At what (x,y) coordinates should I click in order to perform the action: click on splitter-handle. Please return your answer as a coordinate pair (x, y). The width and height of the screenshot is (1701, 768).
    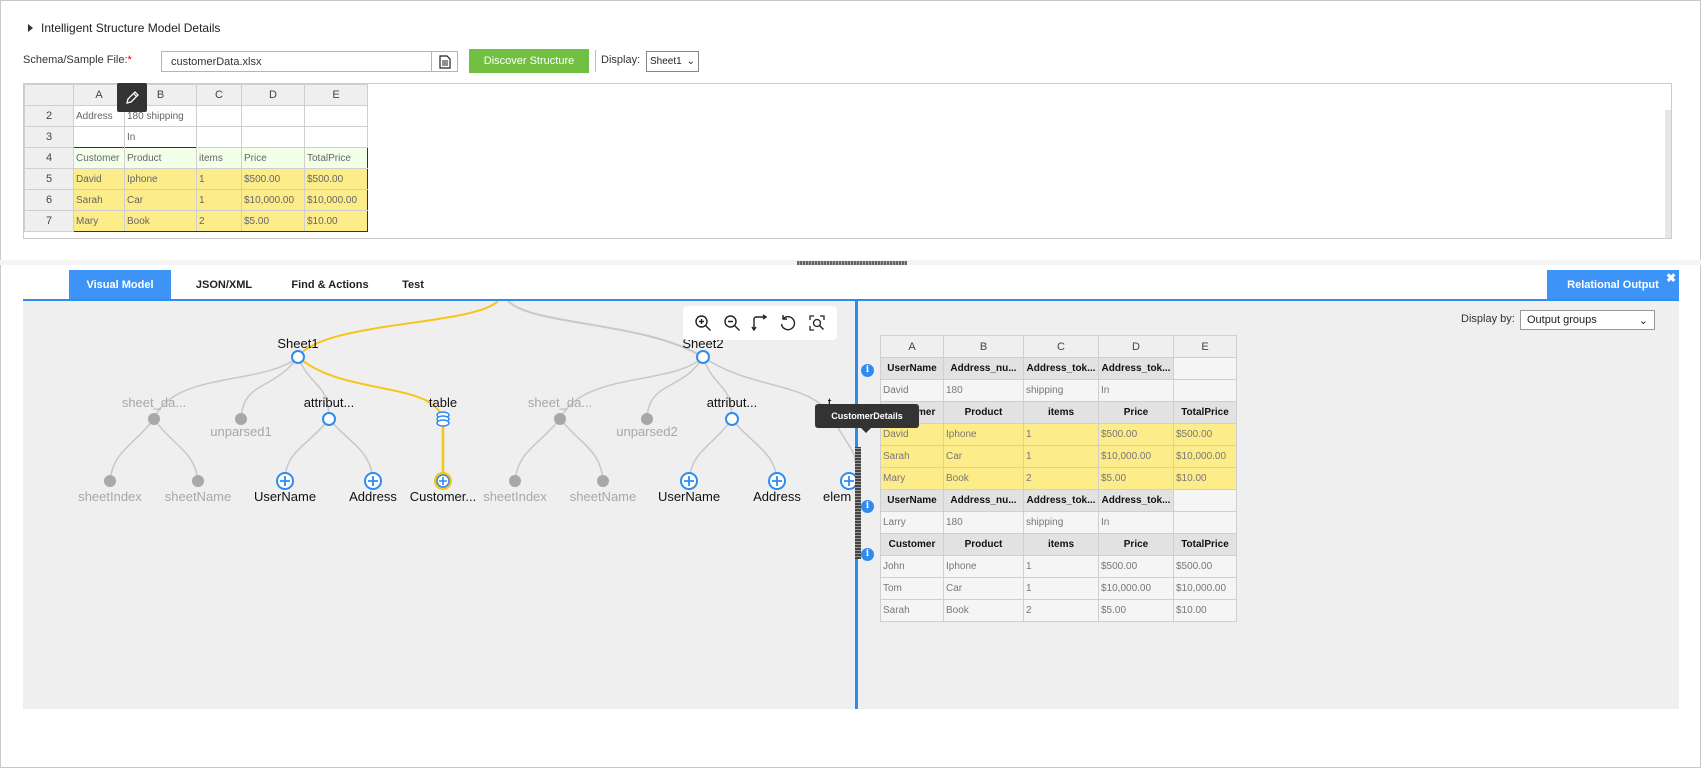
    Looking at the image, I should click on (852, 263).